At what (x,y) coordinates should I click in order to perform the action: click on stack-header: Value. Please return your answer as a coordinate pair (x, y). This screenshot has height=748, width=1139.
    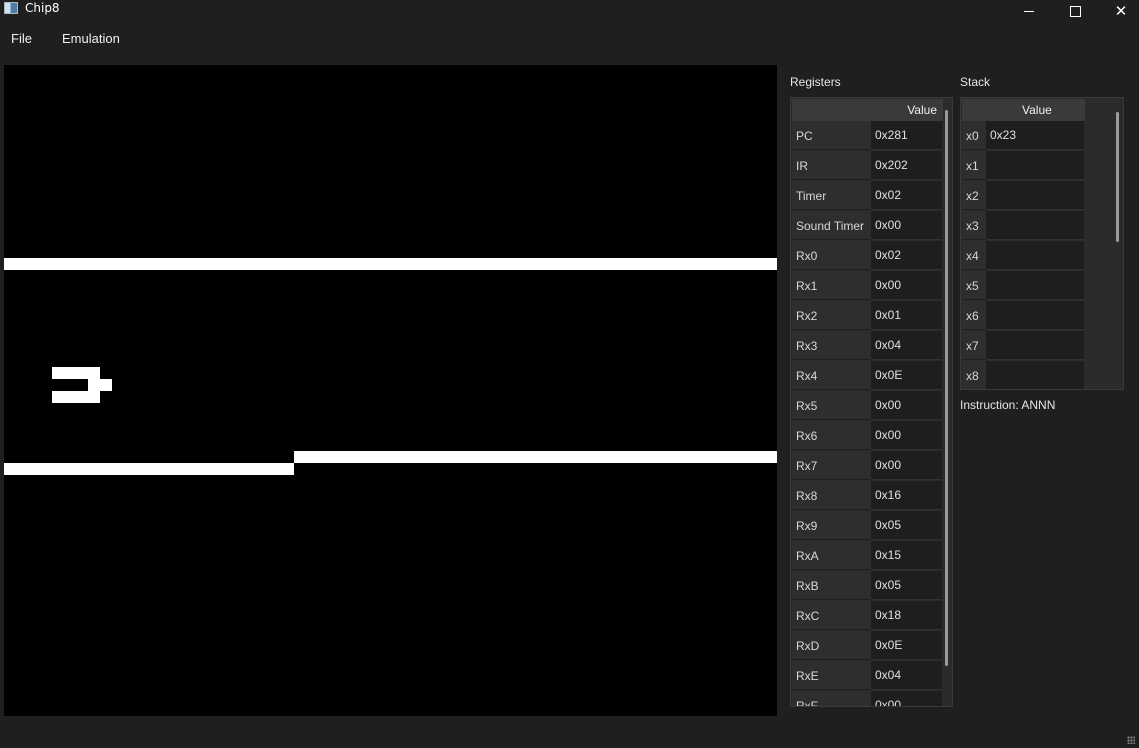
    Looking at the image, I should click on (1023, 110).